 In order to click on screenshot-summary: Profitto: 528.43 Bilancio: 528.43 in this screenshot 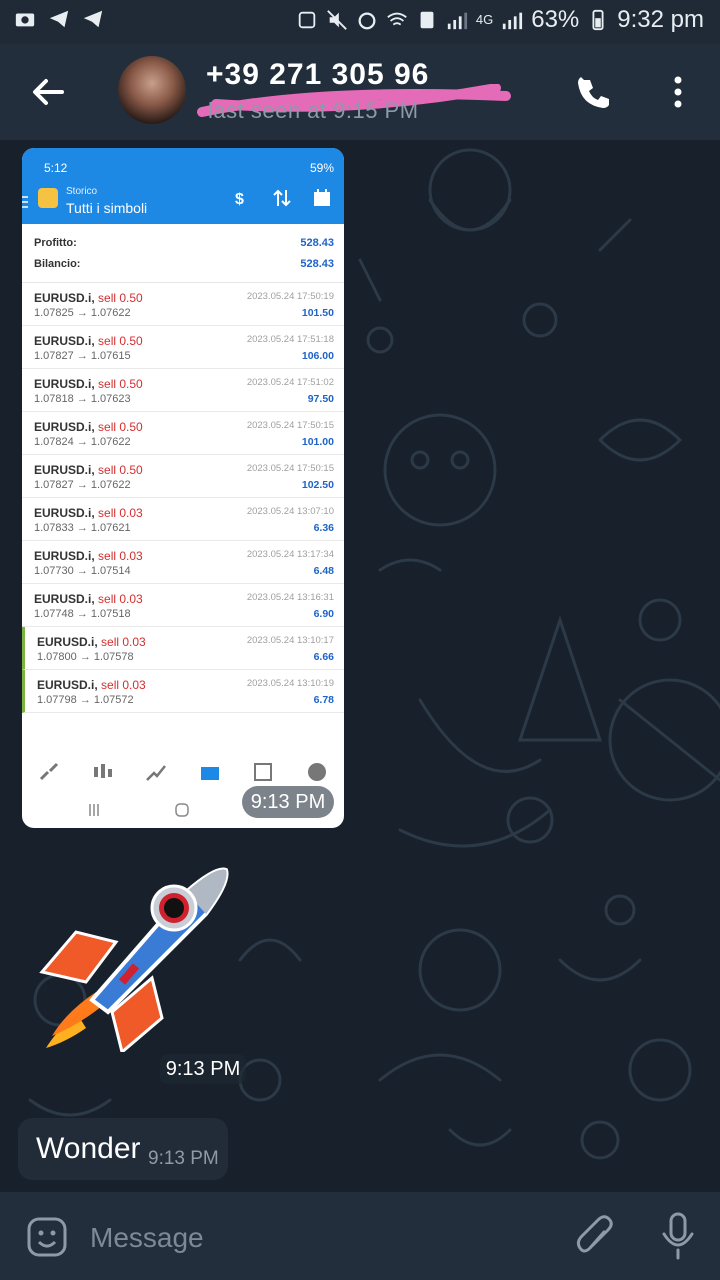, I will do `click(183, 253)`.